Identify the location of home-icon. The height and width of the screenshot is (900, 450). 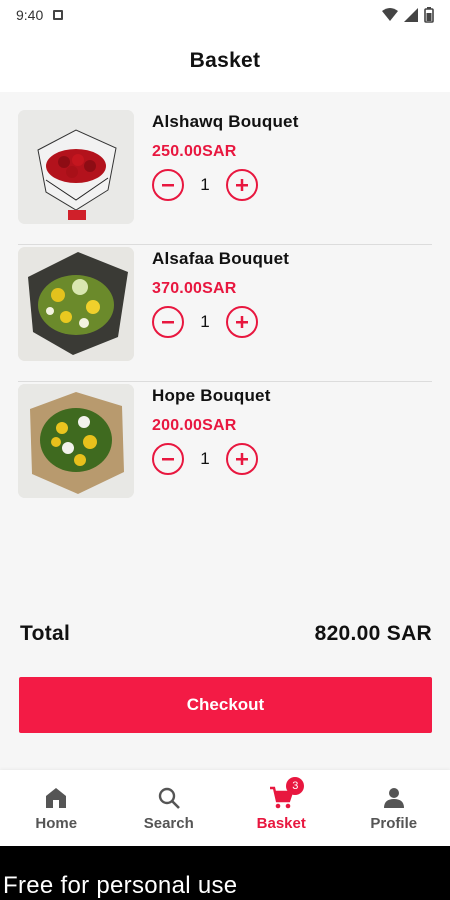
(56, 798).